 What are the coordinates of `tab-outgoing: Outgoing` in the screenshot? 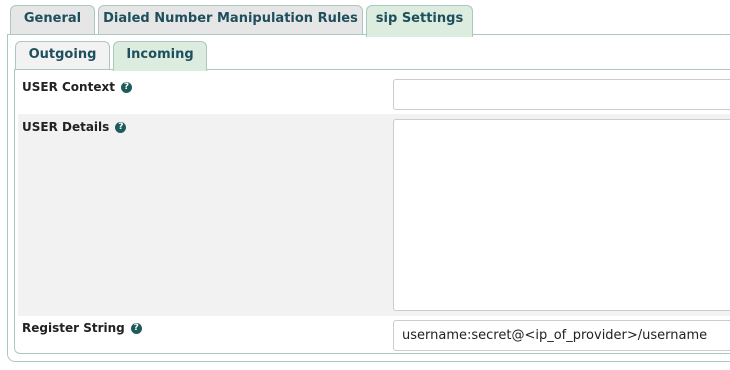 It's located at (62, 55).